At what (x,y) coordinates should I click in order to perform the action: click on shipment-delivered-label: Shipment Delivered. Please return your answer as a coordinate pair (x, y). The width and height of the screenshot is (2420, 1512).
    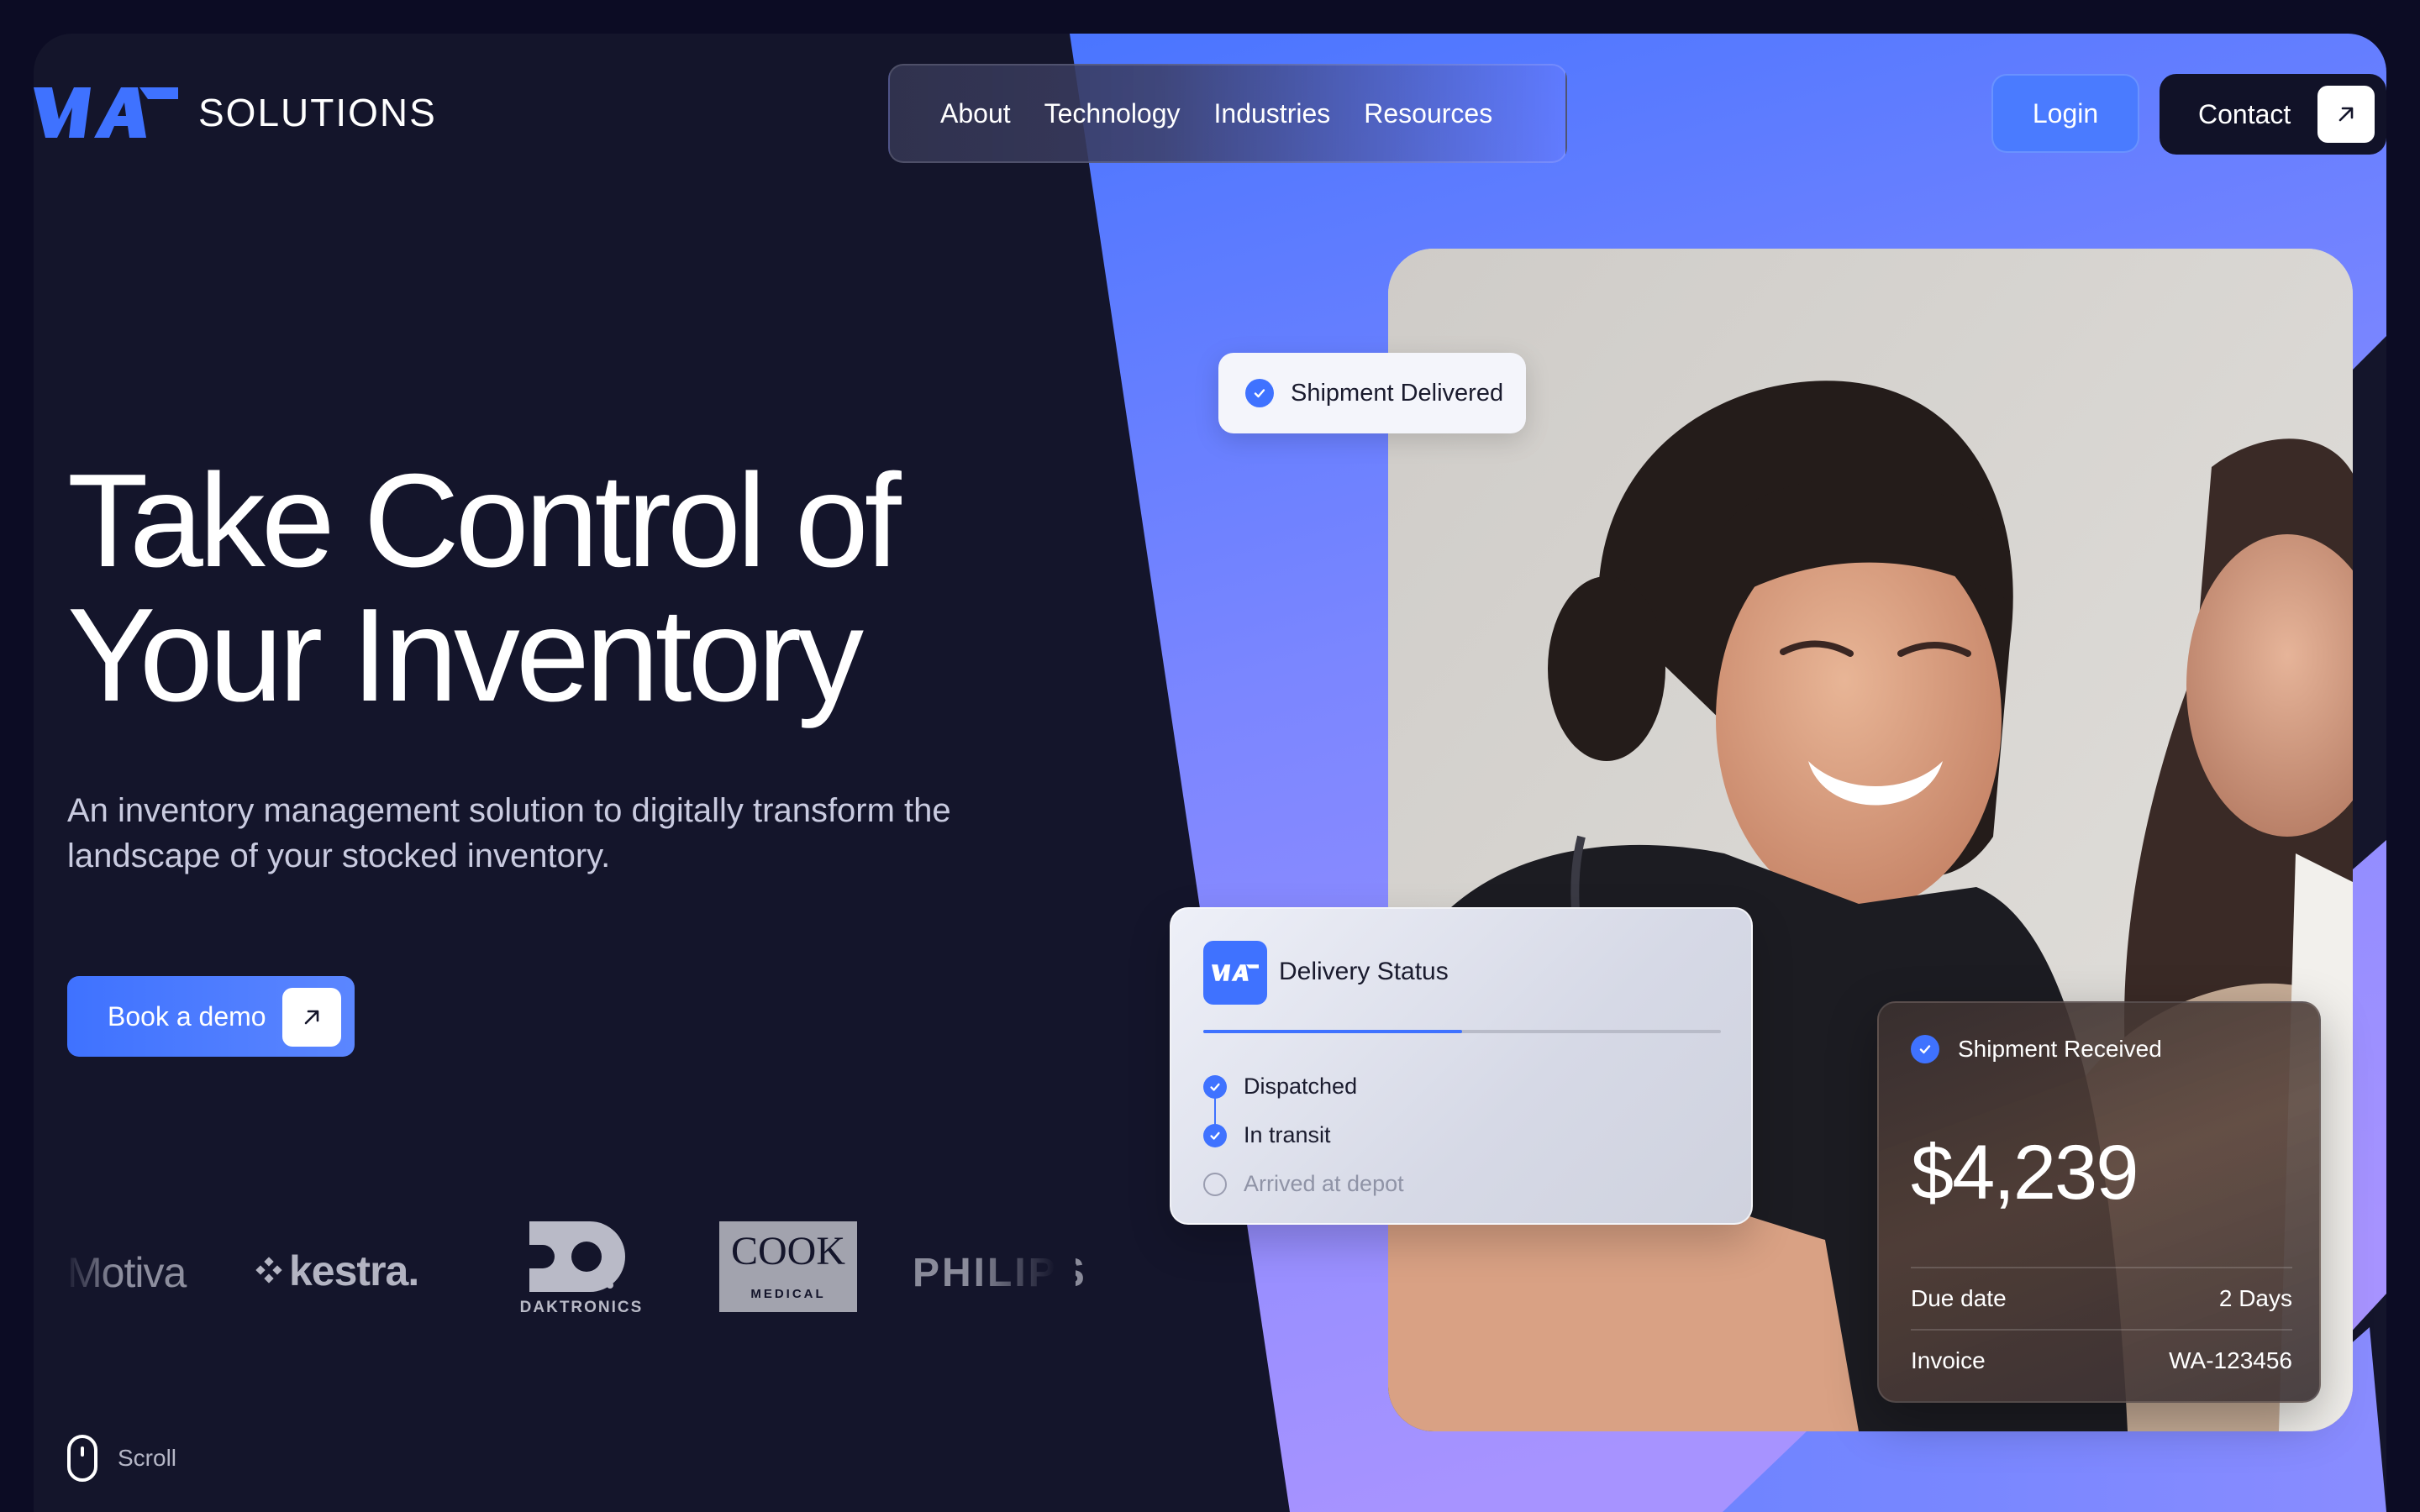
    Looking at the image, I should click on (1397, 393).